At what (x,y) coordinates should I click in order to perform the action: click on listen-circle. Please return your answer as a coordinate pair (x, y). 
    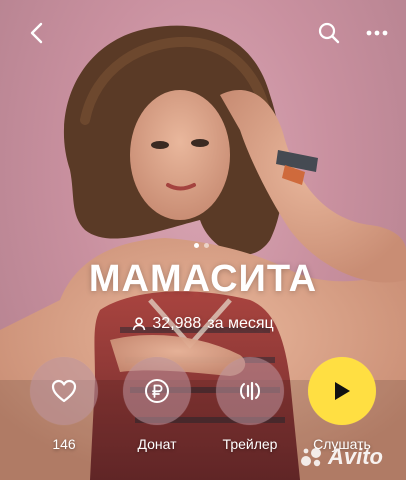
    Looking at the image, I should click on (342, 391).